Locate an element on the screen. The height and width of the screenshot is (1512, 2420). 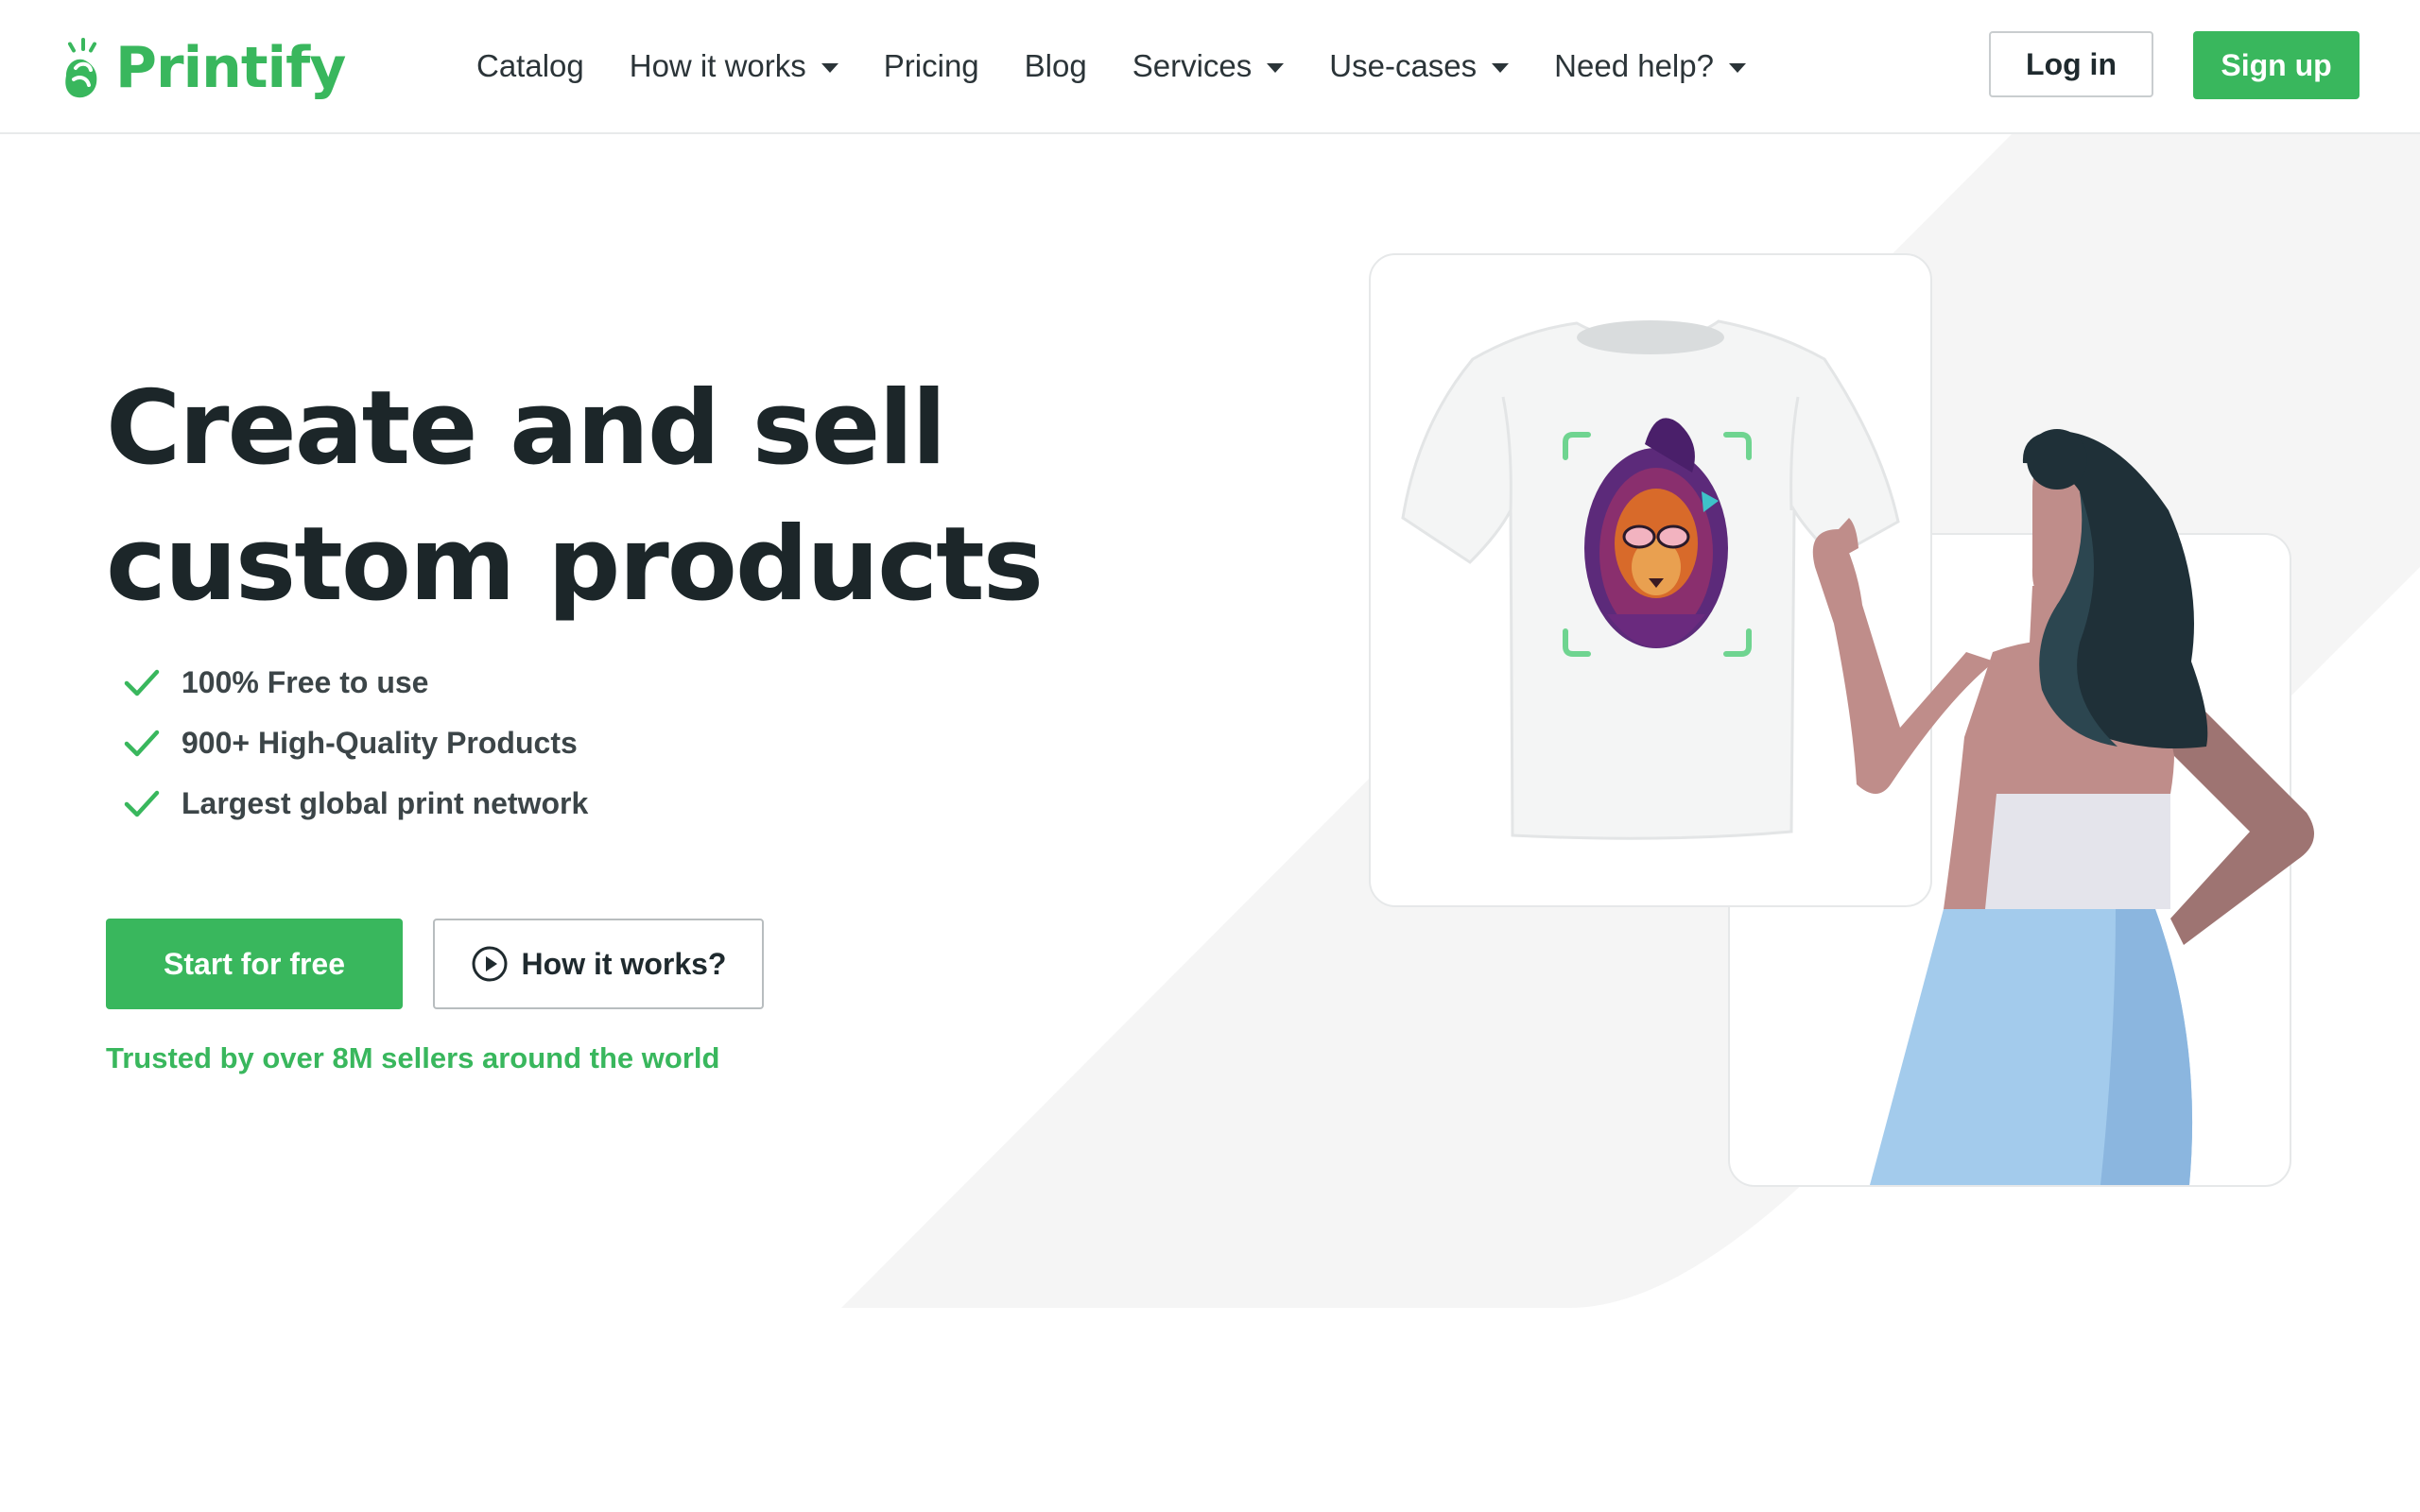
nav-services: Services is located at coordinates (1208, 66).